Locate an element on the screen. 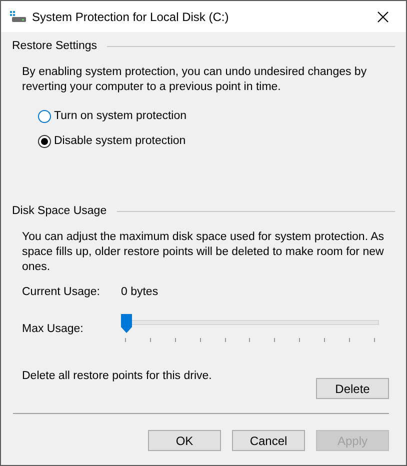 The image size is (407, 466). field-label: Current Usage: is located at coordinates (61, 292).